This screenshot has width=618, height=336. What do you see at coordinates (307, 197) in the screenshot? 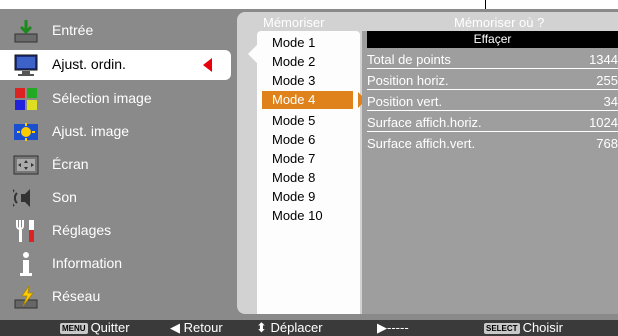
I see `mode-item-9: Mode 9` at bounding box center [307, 197].